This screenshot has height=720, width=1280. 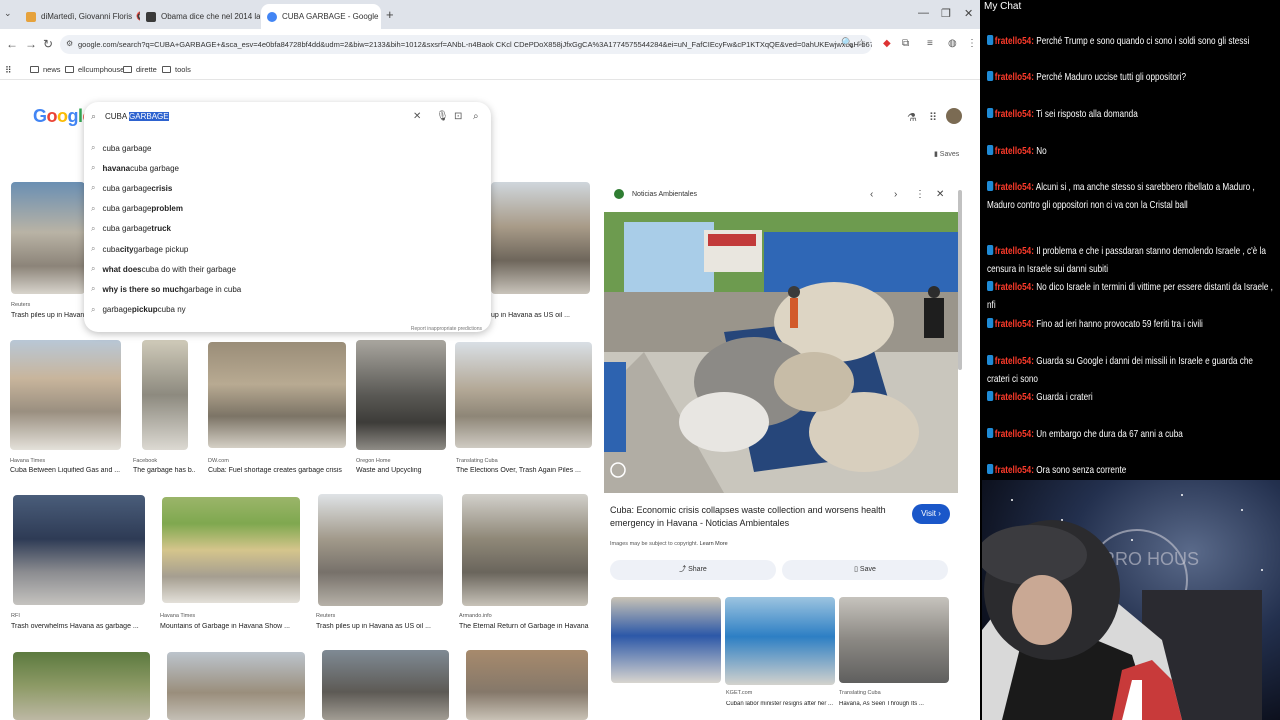 I want to click on zoom-icon: 🔍, so click(x=847, y=43).